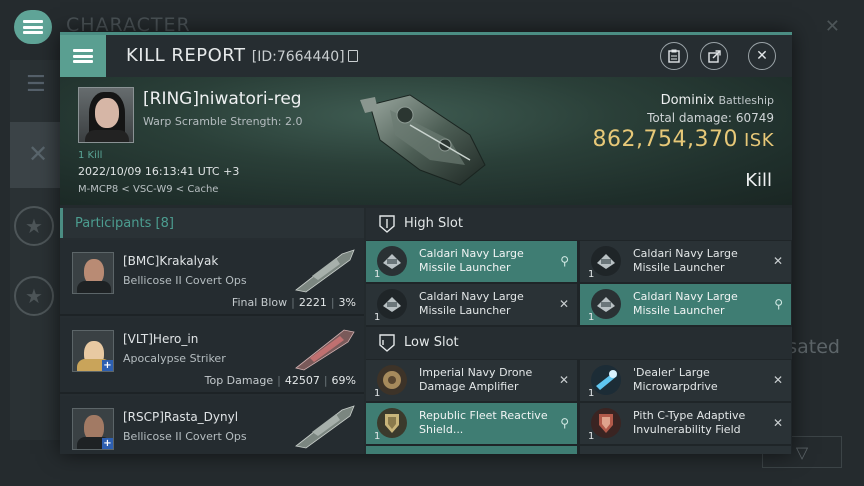 This screenshot has width=864, height=486. Describe the element at coordinates (36, 84) in the screenshot. I see `background-list-icon: ☰` at that location.